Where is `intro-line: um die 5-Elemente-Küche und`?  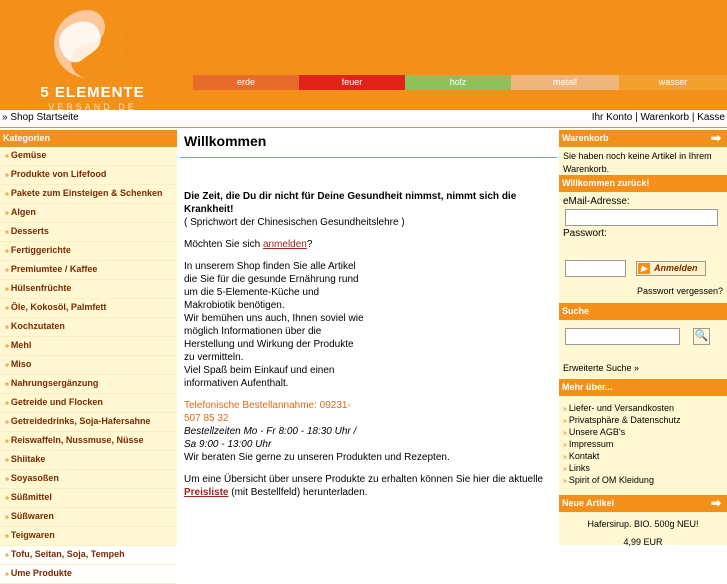 intro-line: um die 5-Elemente-Küche und is located at coordinates (252, 292).